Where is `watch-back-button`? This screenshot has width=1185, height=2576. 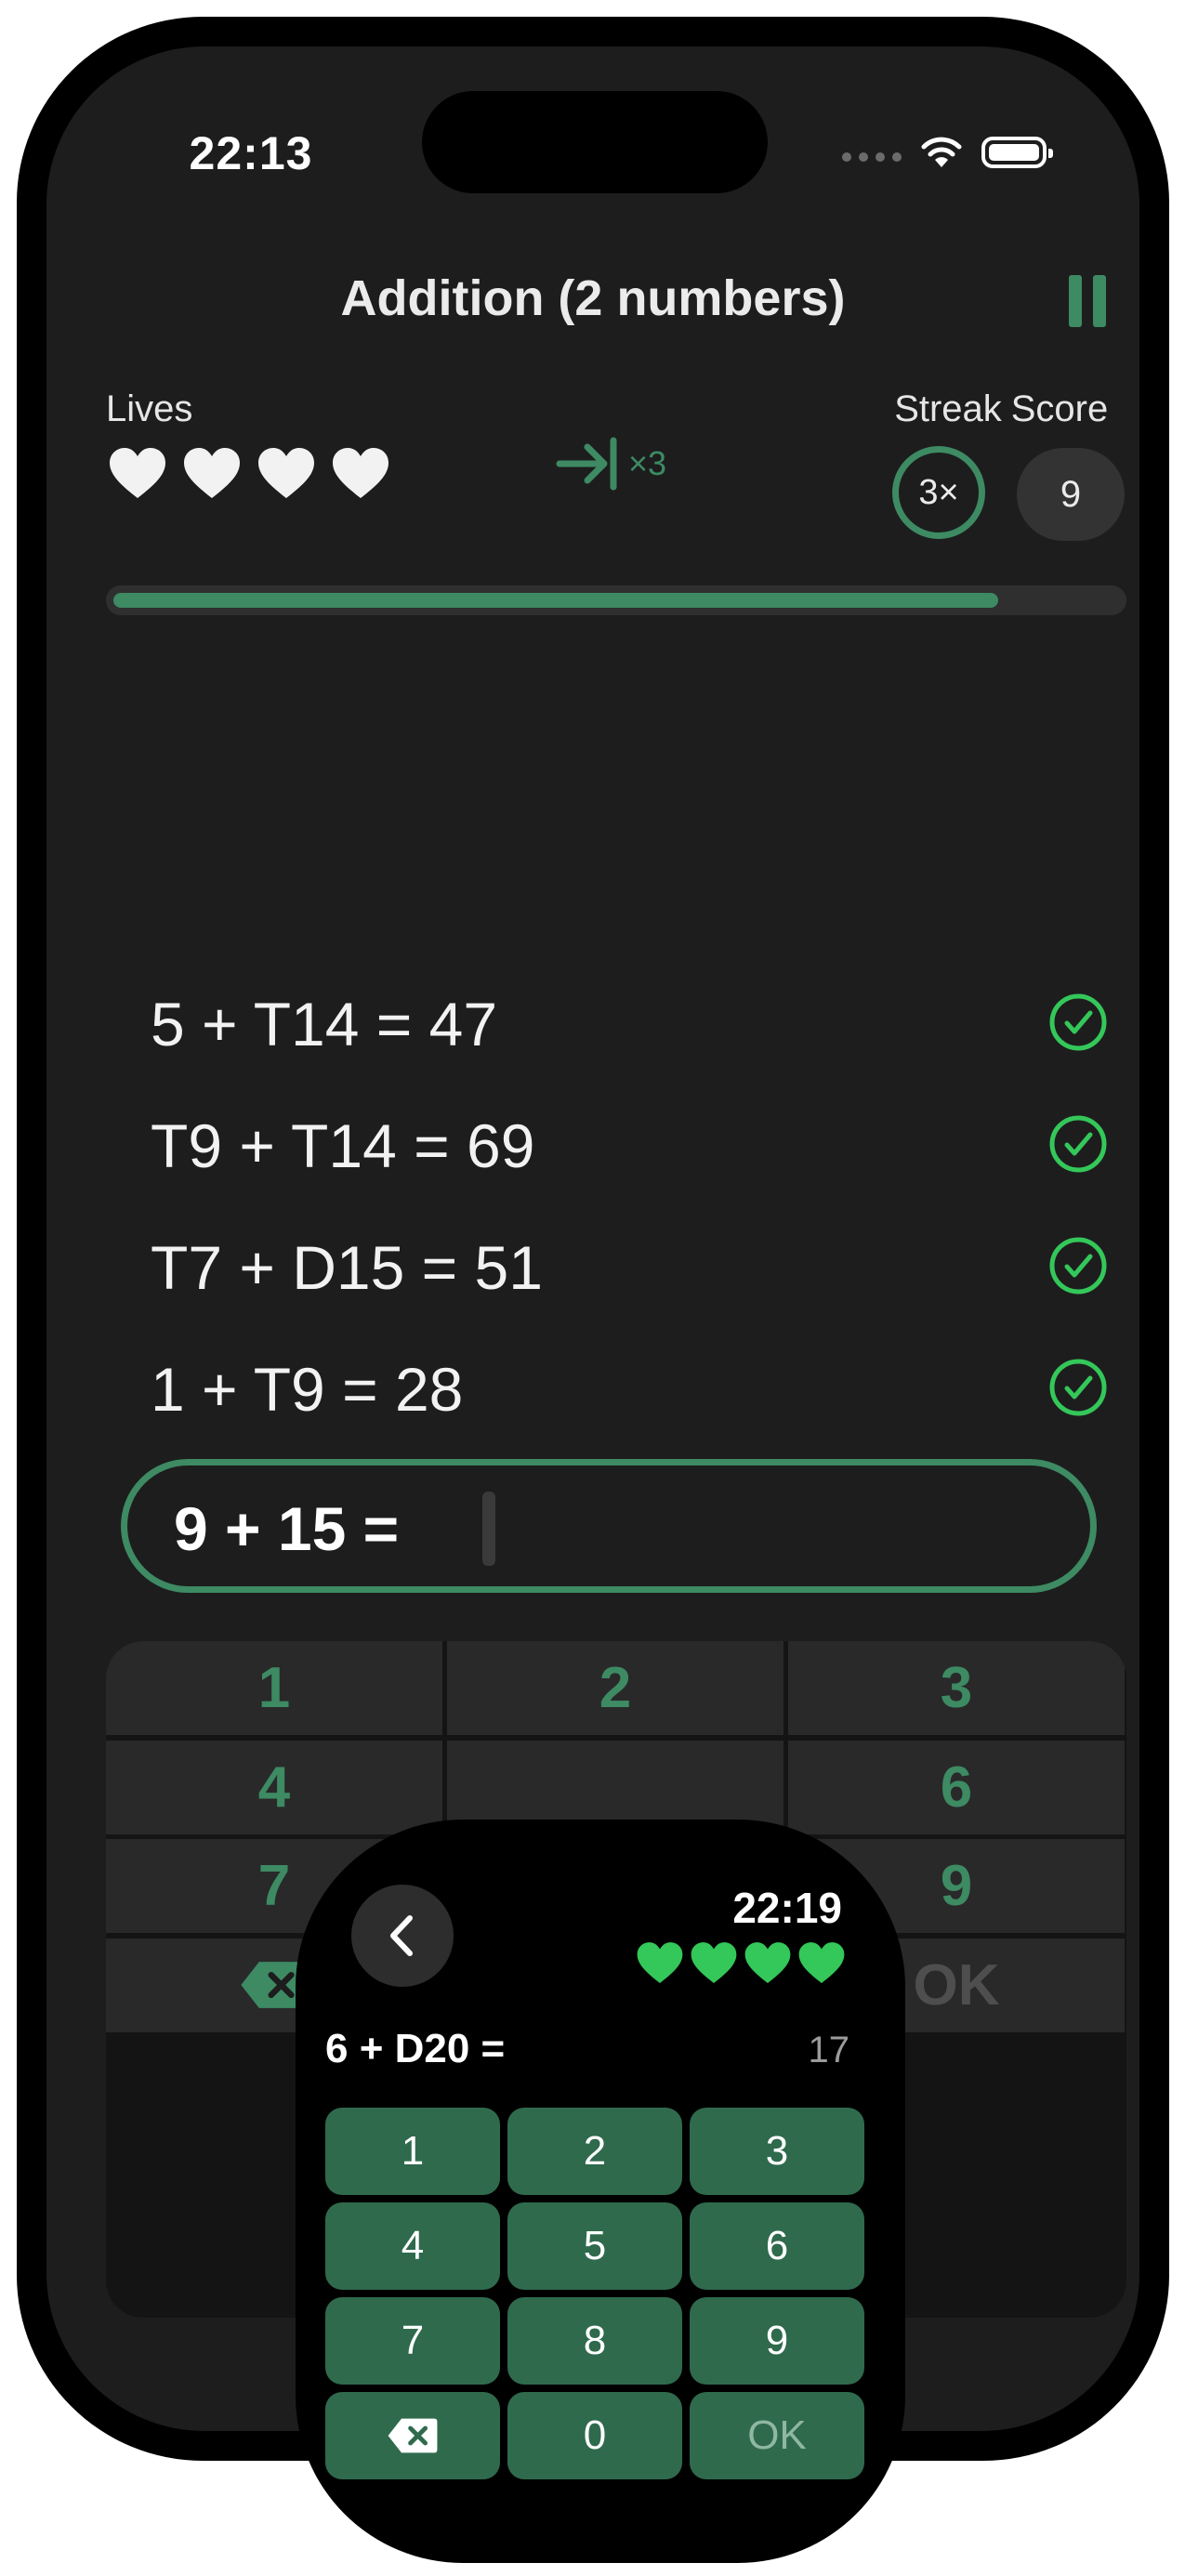
watch-back-button is located at coordinates (402, 1936).